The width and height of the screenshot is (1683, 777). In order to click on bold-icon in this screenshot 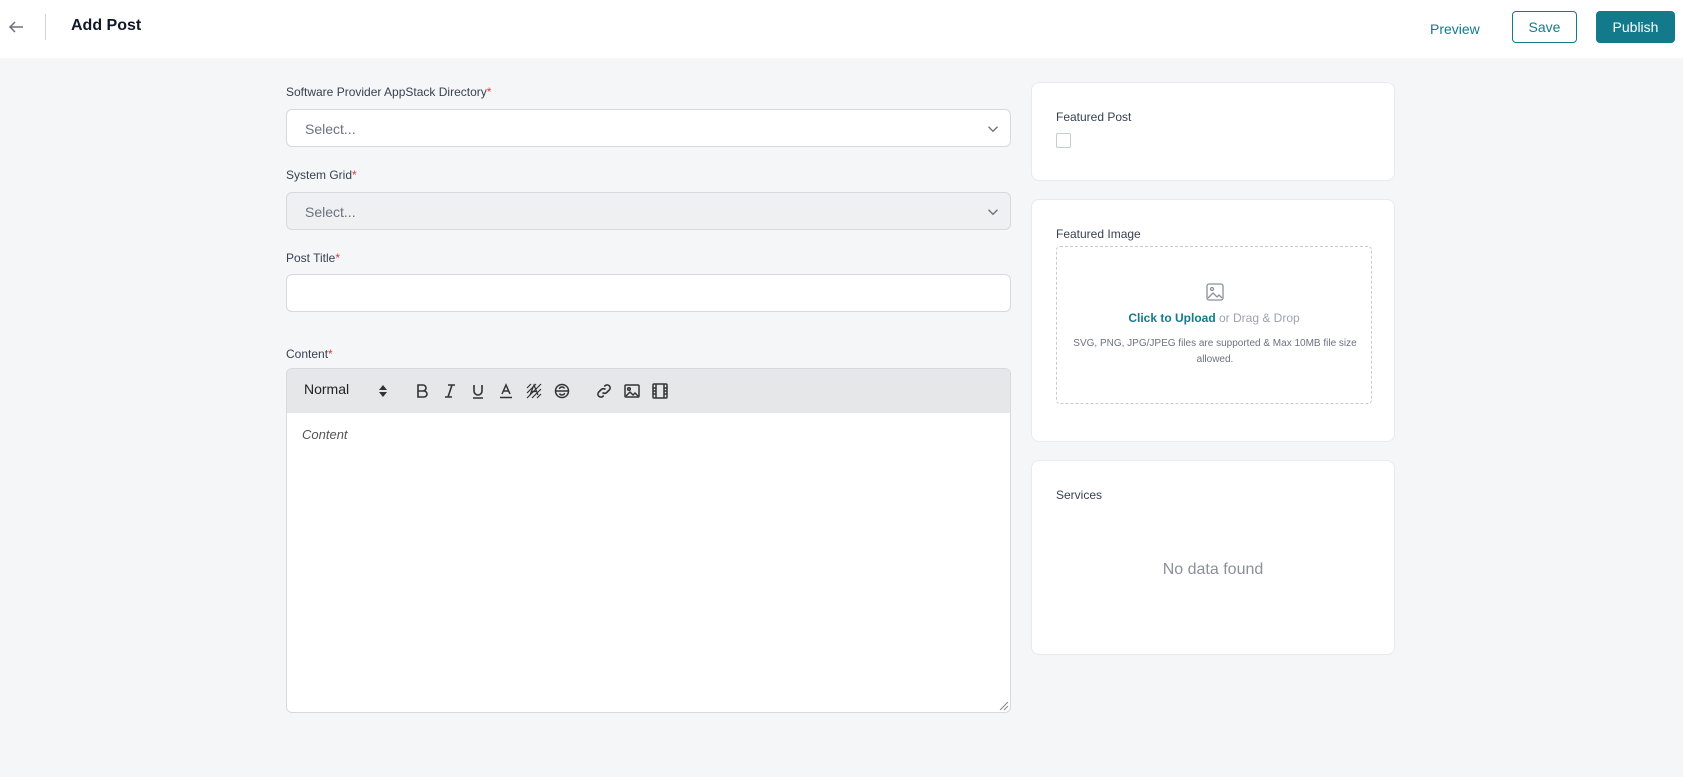, I will do `click(422, 391)`.